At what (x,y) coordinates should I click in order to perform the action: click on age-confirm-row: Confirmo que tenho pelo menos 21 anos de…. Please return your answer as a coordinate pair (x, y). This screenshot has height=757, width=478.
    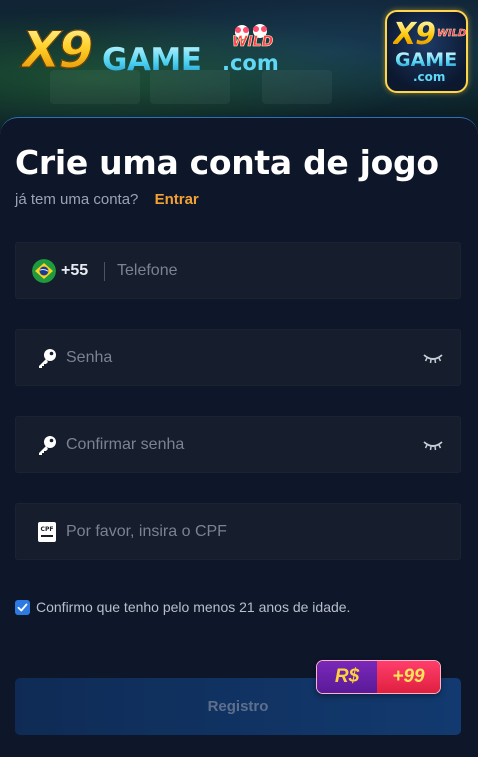
    Looking at the image, I should click on (182, 607).